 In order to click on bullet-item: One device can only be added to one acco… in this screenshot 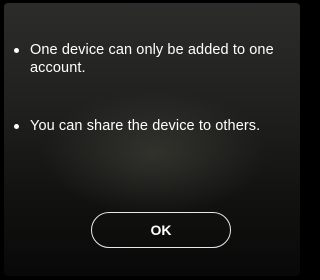, I will do `click(152, 59)`.